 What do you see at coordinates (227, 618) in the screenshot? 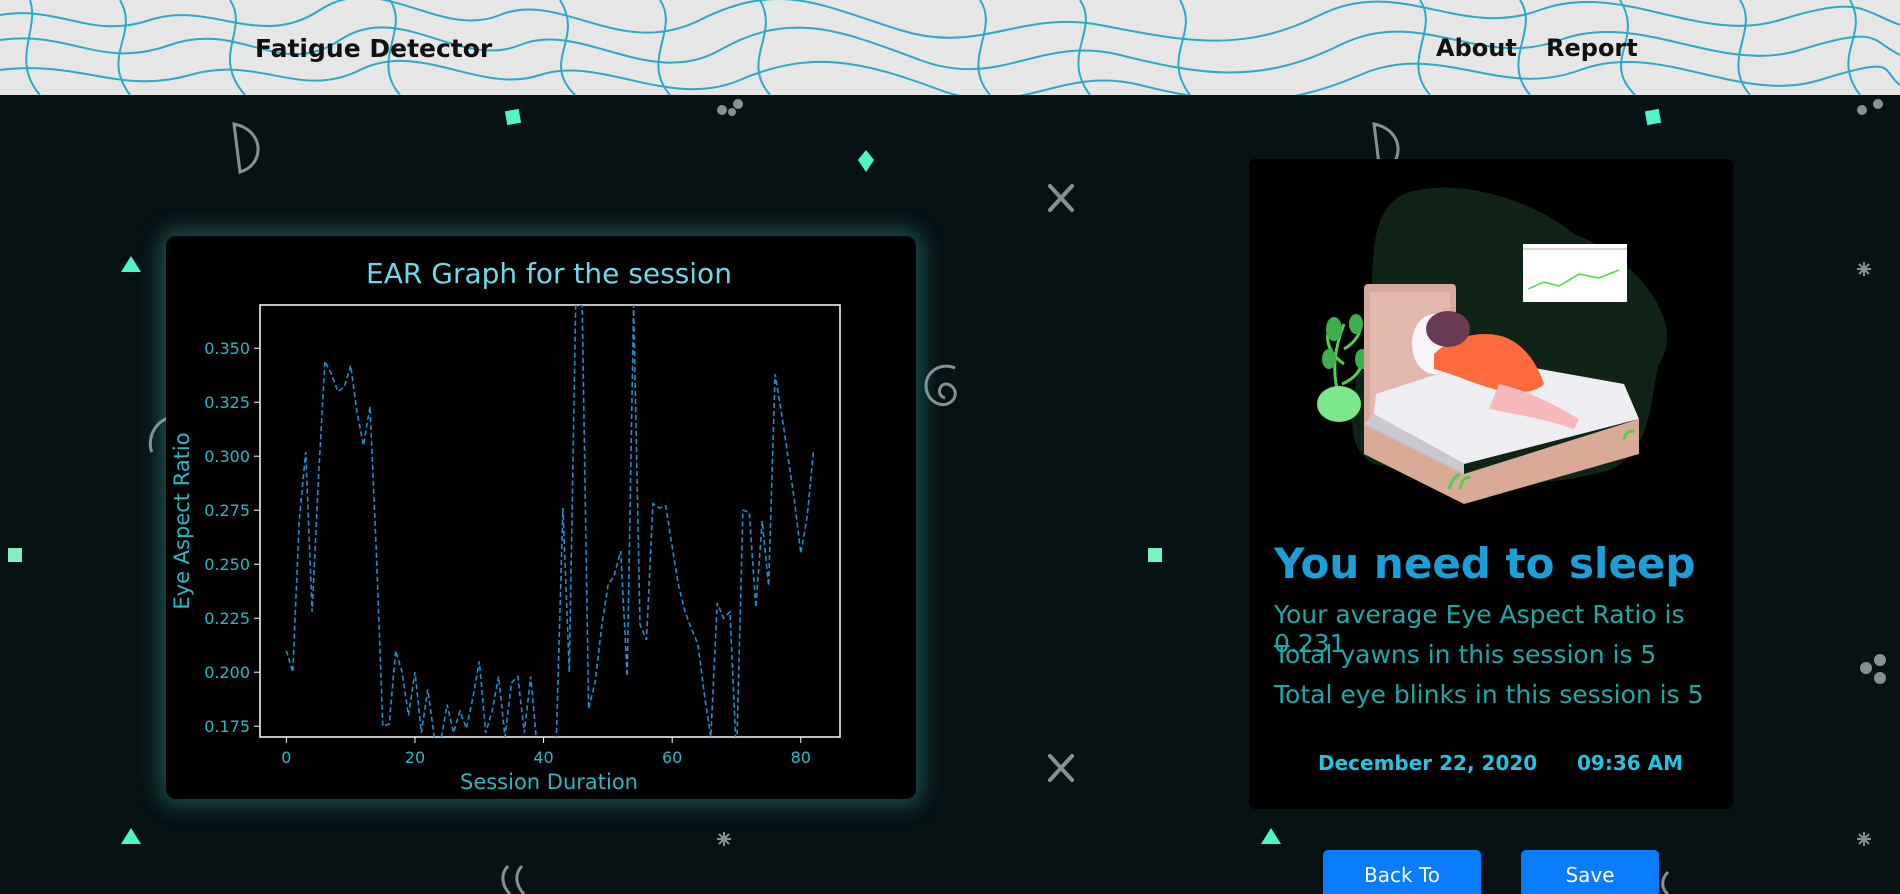
I see `y-tick-label: 0.225` at bounding box center [227, 618].